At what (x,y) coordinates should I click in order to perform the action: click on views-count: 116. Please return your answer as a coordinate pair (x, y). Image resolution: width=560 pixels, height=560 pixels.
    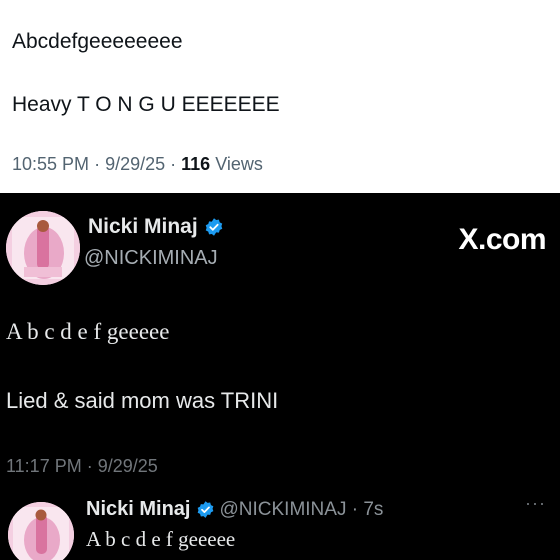
    Looking at the image, I should click on (195, 164).